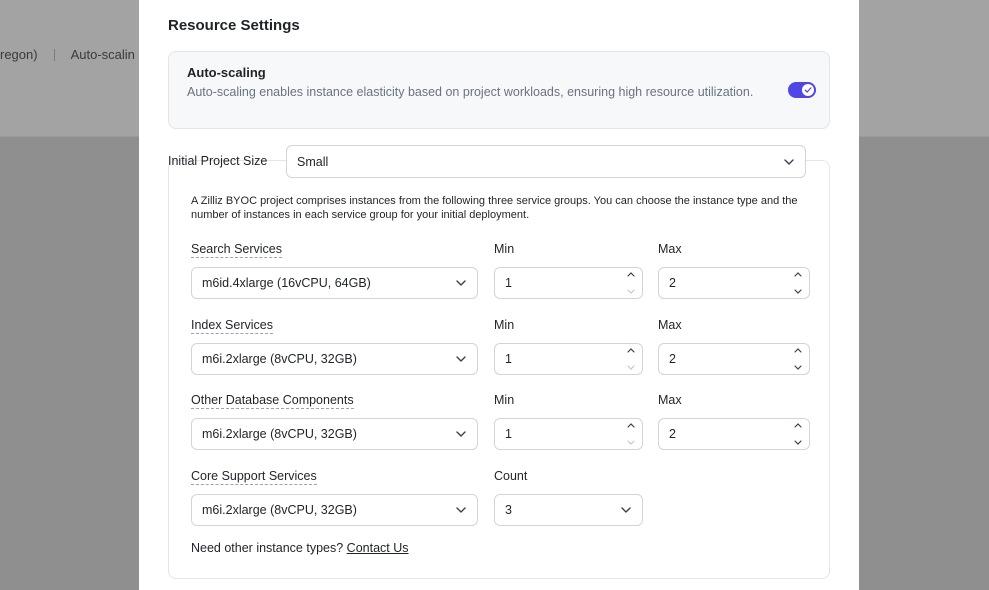 Image resolution: width=989 pixels, height=590 pixels. What do you see at coordinates (378, 548) in the screenshot?
I see `contact-us-link: Contact Us` at bounding box center [378, 548].